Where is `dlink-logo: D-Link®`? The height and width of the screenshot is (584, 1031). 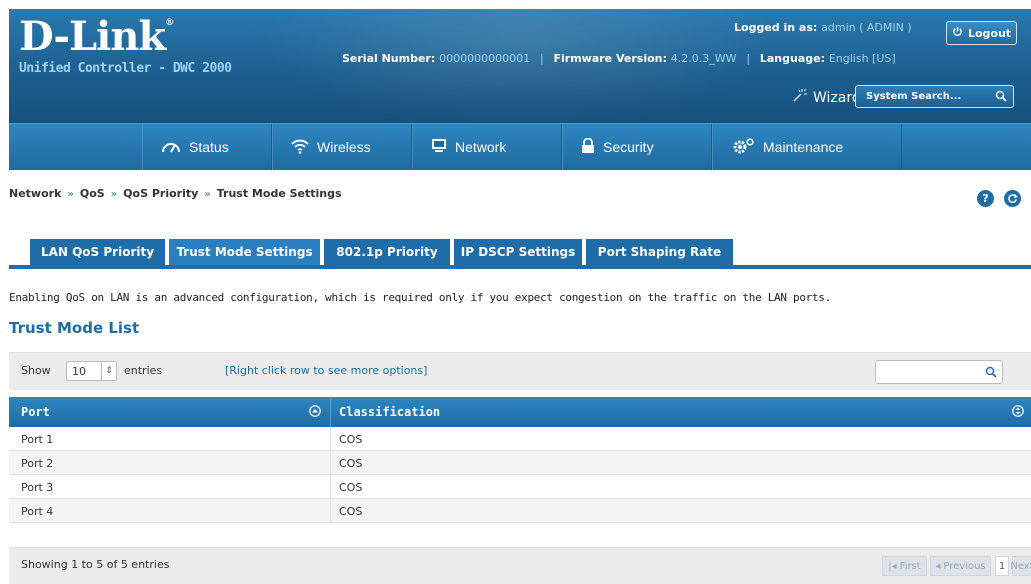
dlink-logo: D-Link® is located at coordinates (96, 36).